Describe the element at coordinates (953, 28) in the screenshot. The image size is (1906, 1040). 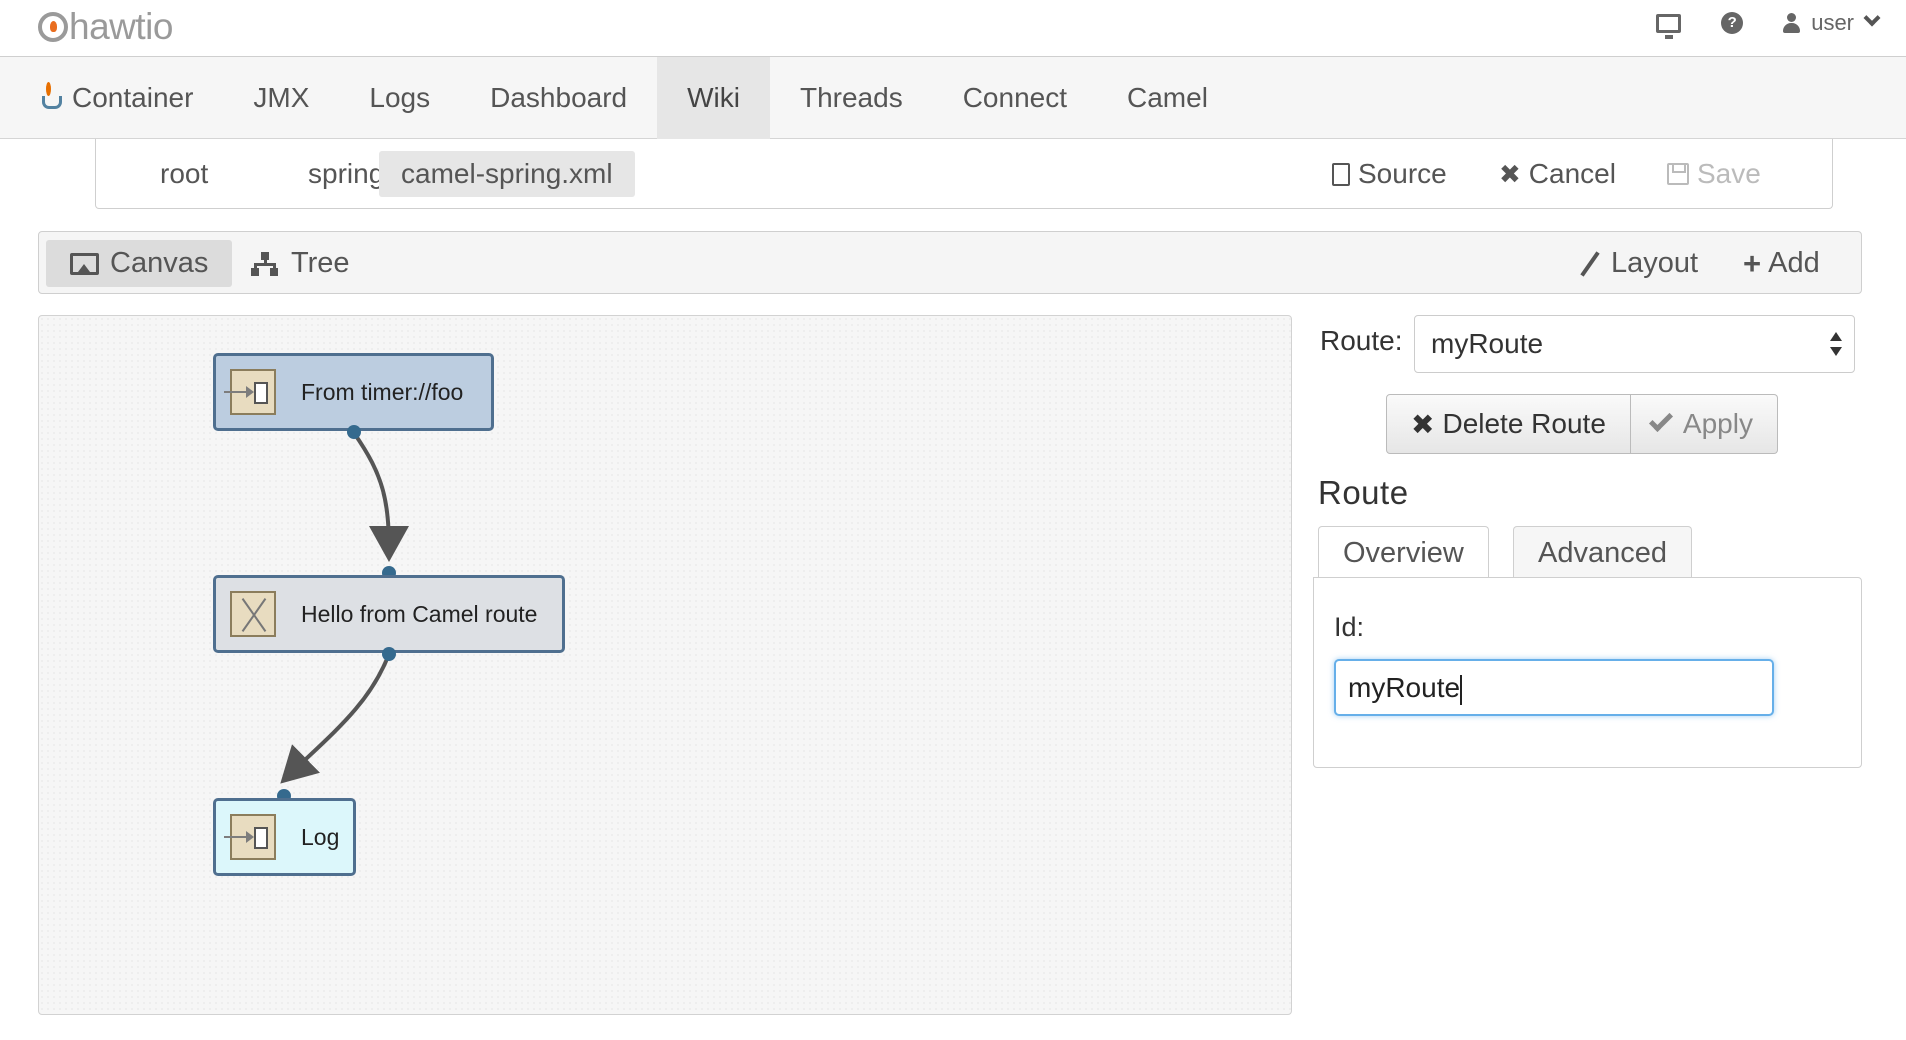
I see `top-bar: hawtio ? user` at that location.